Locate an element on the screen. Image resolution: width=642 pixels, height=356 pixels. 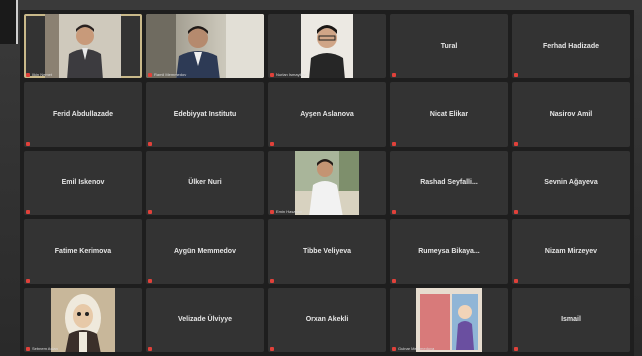
participant-tile: Ismail is located at coordinates (571, 319).